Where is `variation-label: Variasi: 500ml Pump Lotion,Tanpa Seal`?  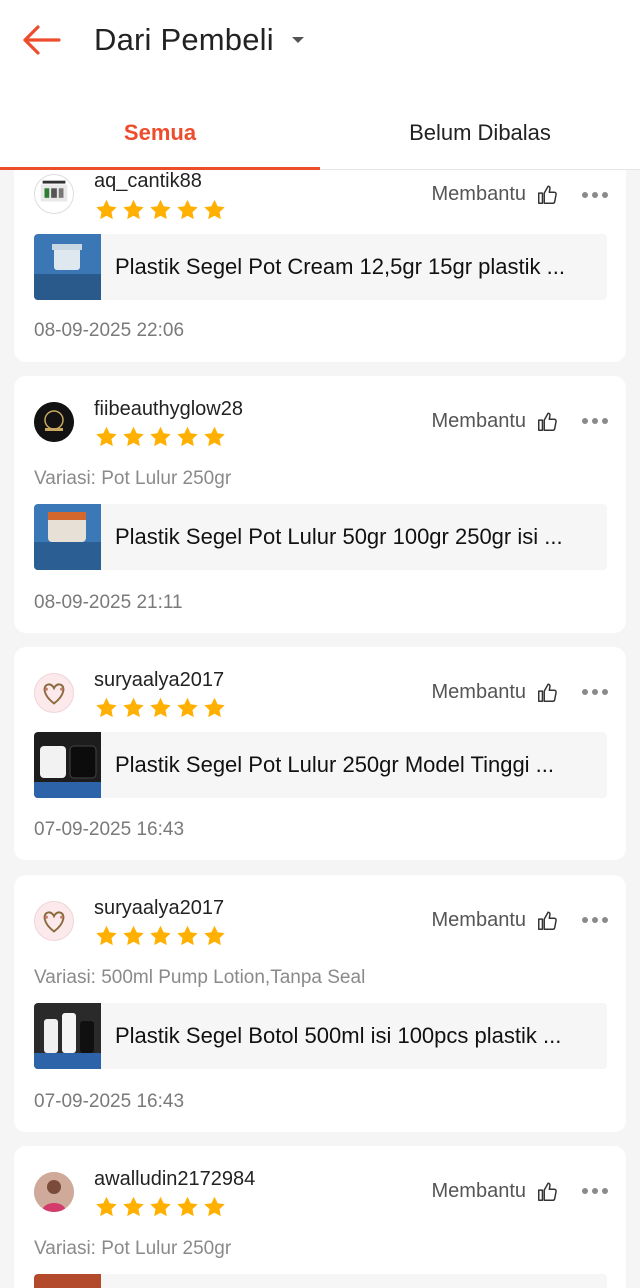
variation-label: Variasi: 500ml Pump Lotion,Tanpa Seal is located at coordinates (200, 977).